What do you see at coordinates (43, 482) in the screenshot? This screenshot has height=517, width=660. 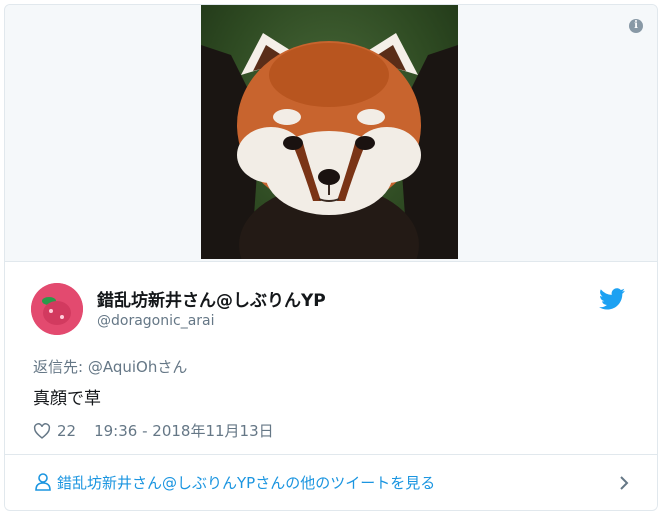 I see `person-icon` at bounding box center [43, 482].